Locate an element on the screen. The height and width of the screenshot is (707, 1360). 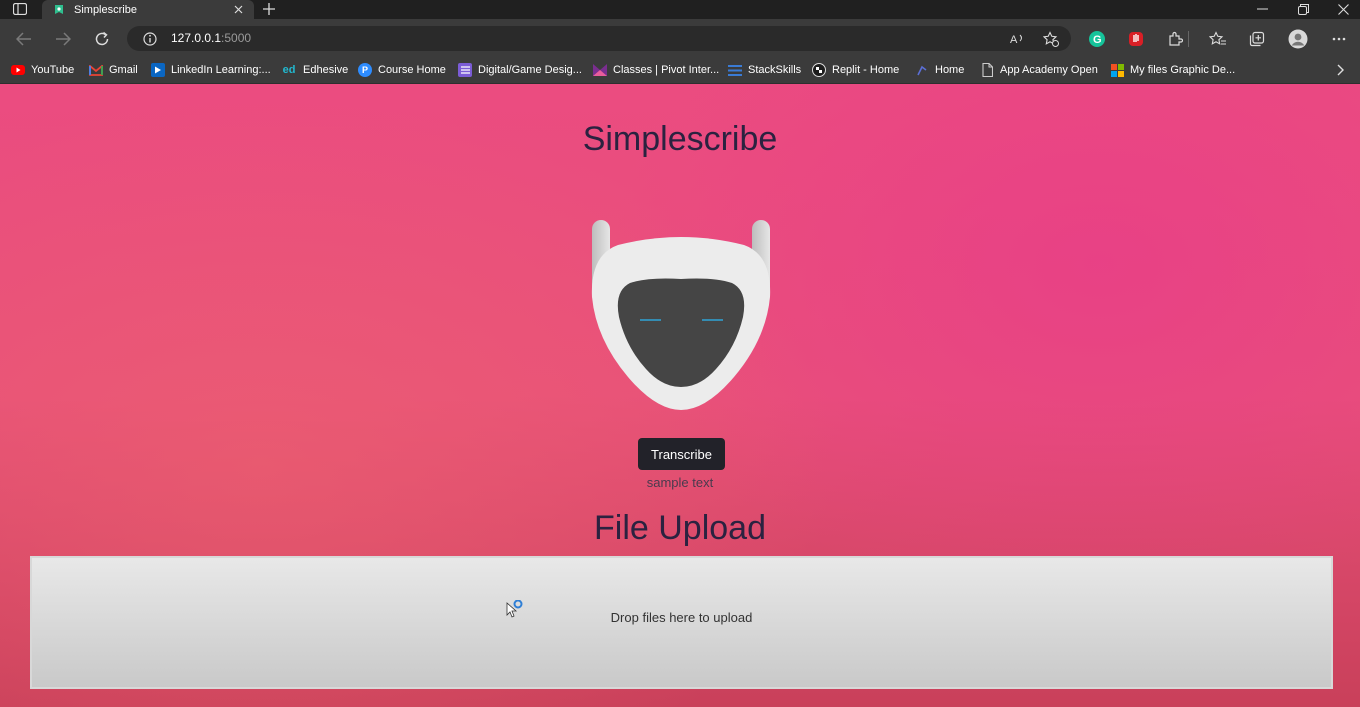
refresh-icon is located at coordinates (102, 39).